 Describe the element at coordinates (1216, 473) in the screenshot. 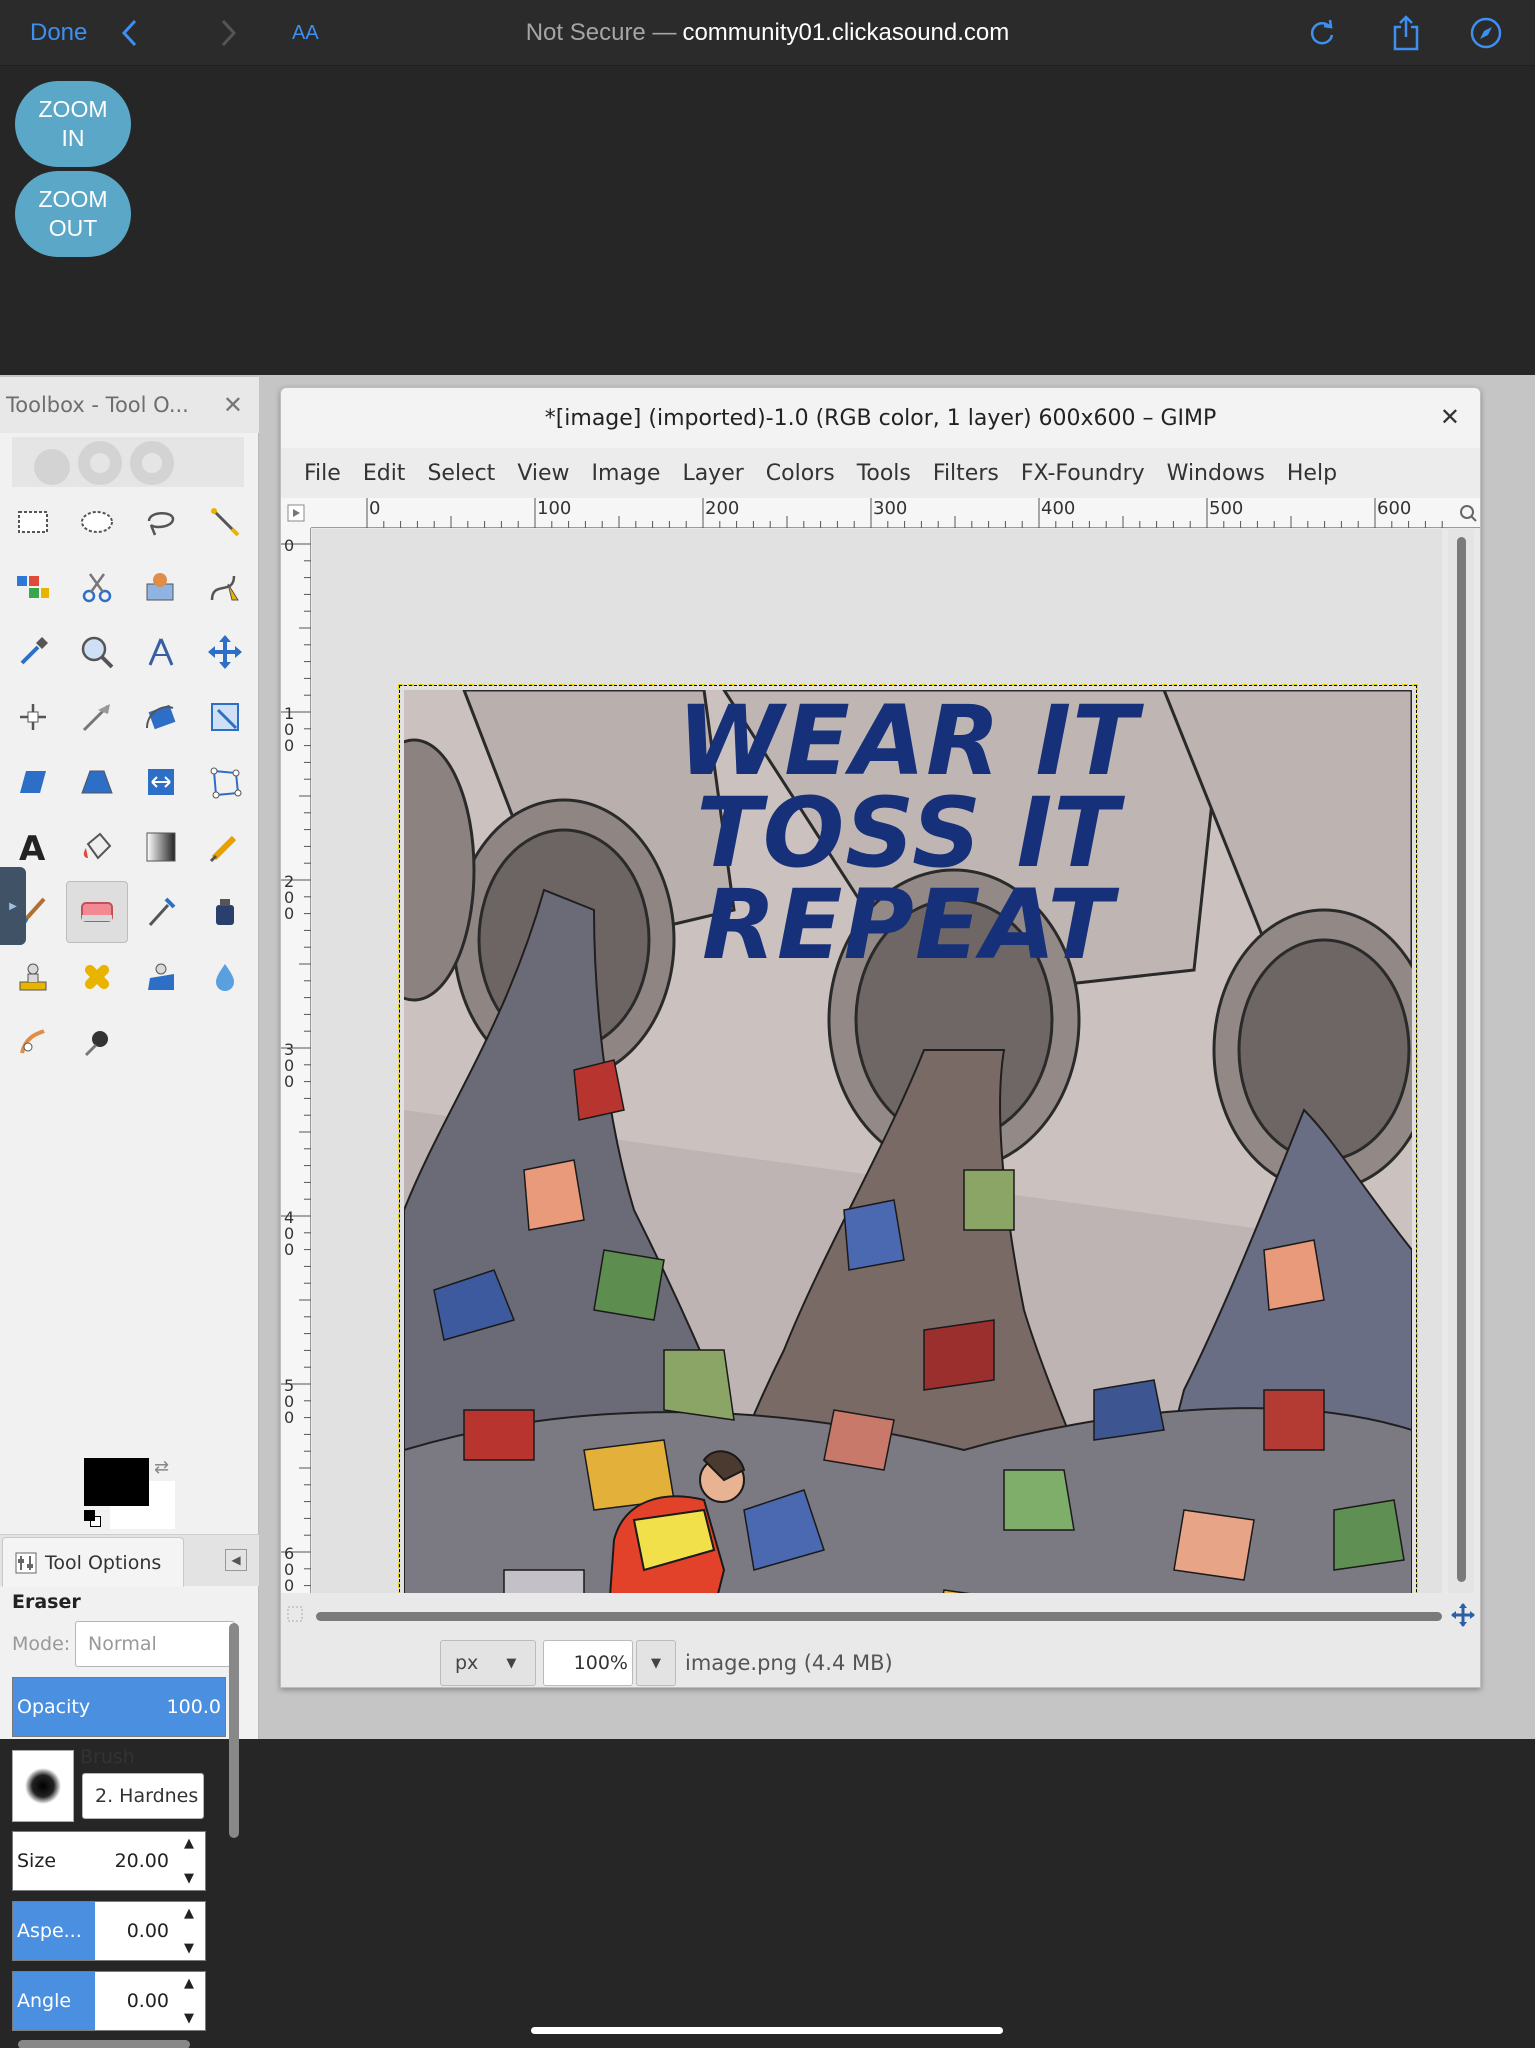

I see `menu-windows: Windows` at that location.